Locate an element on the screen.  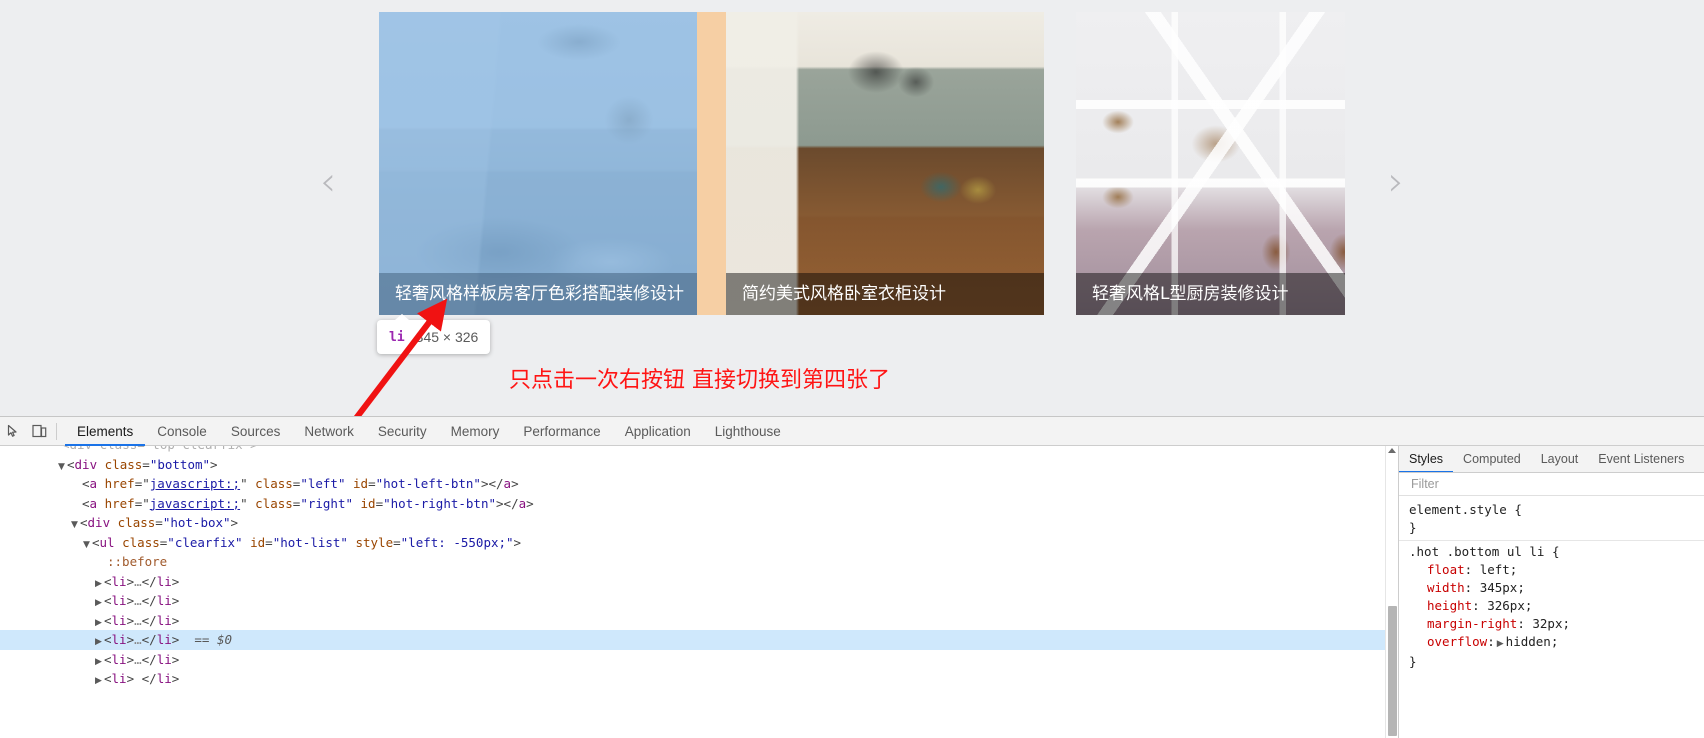
tab-application: Application is located at coordinates (658, 431).